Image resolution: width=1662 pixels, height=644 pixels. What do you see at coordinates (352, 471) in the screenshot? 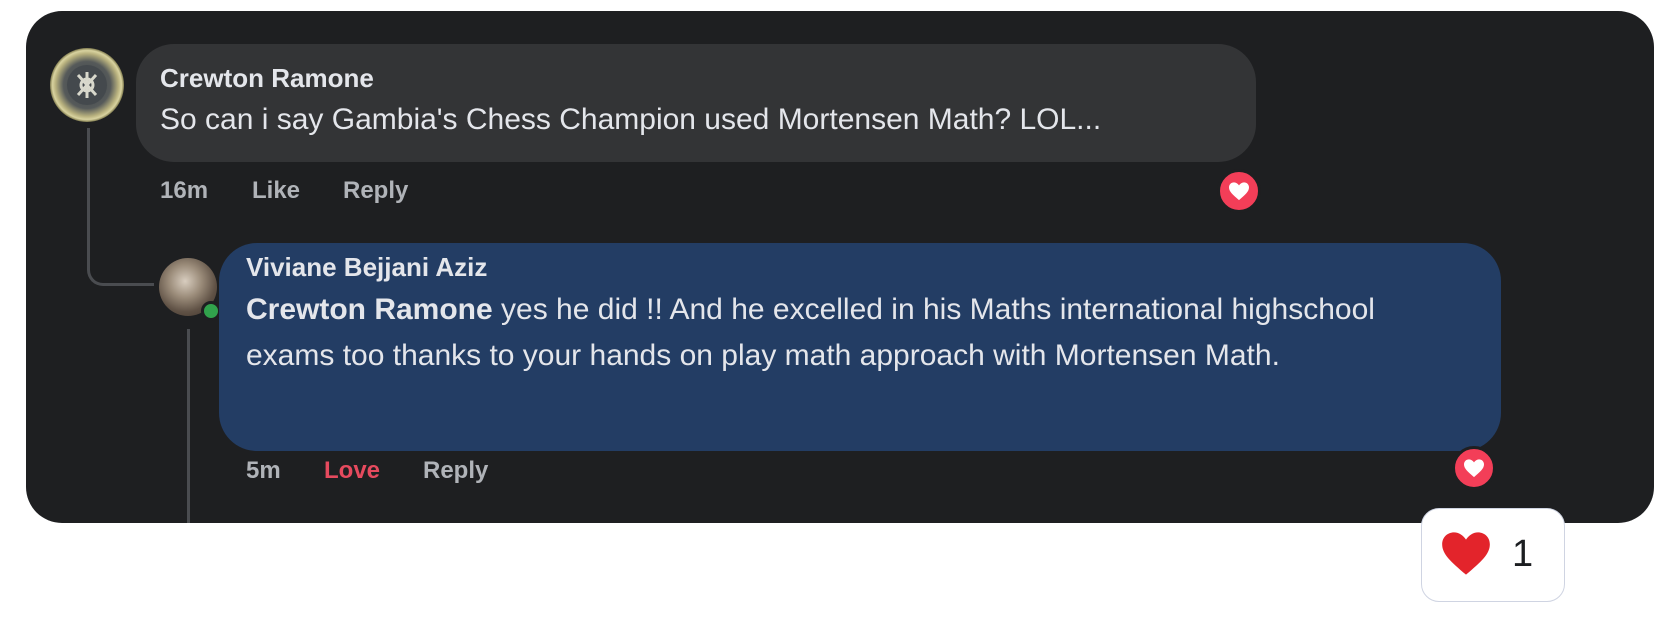
I see `love-reaction-button: Love` at bounding box center [352, 471].